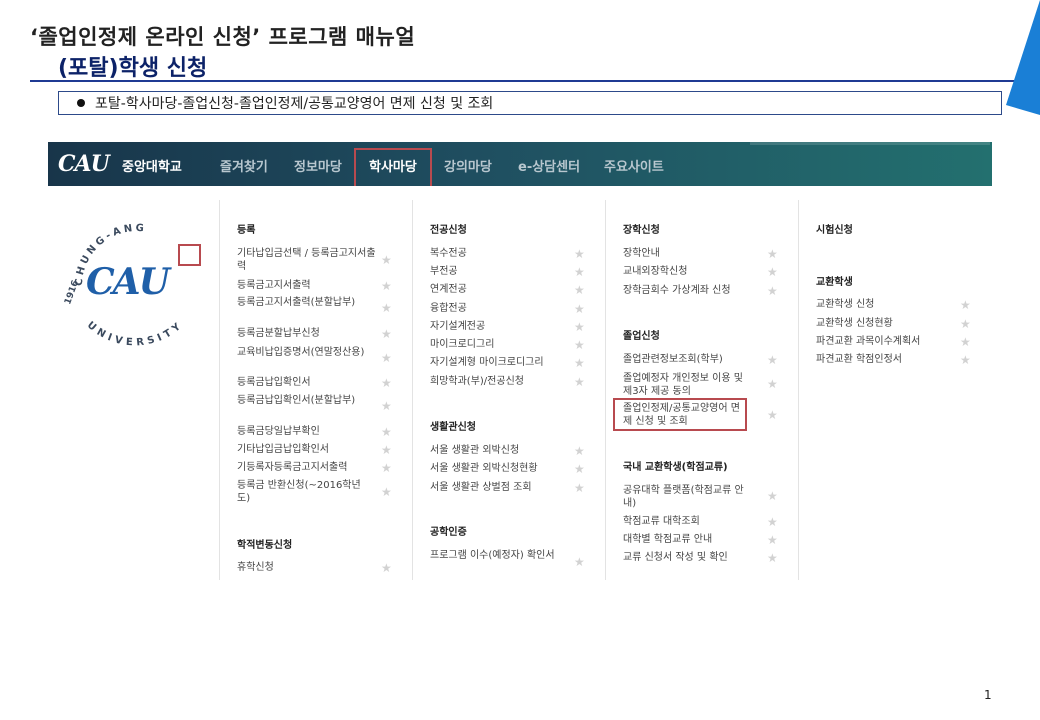 Image resolution: width=1040 pixels, height=720 pixels. Describe the element at coordinates (307, 333) in the screenshot. I see `menu-item: 등록금분할납부신청` at that location.